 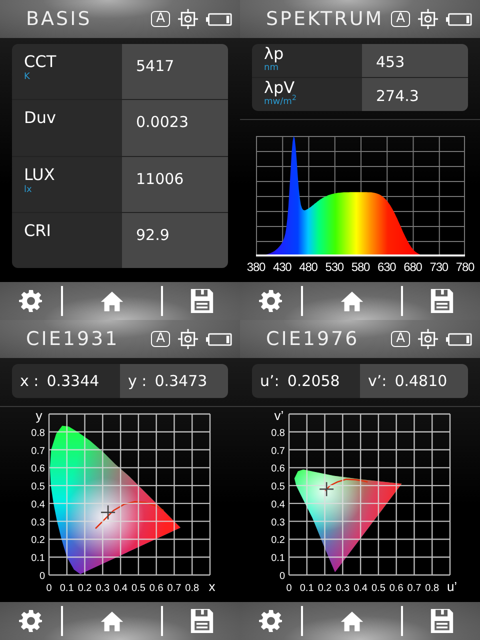 I want to click on coordinate-label: u’:, so click(x=270, y=381).